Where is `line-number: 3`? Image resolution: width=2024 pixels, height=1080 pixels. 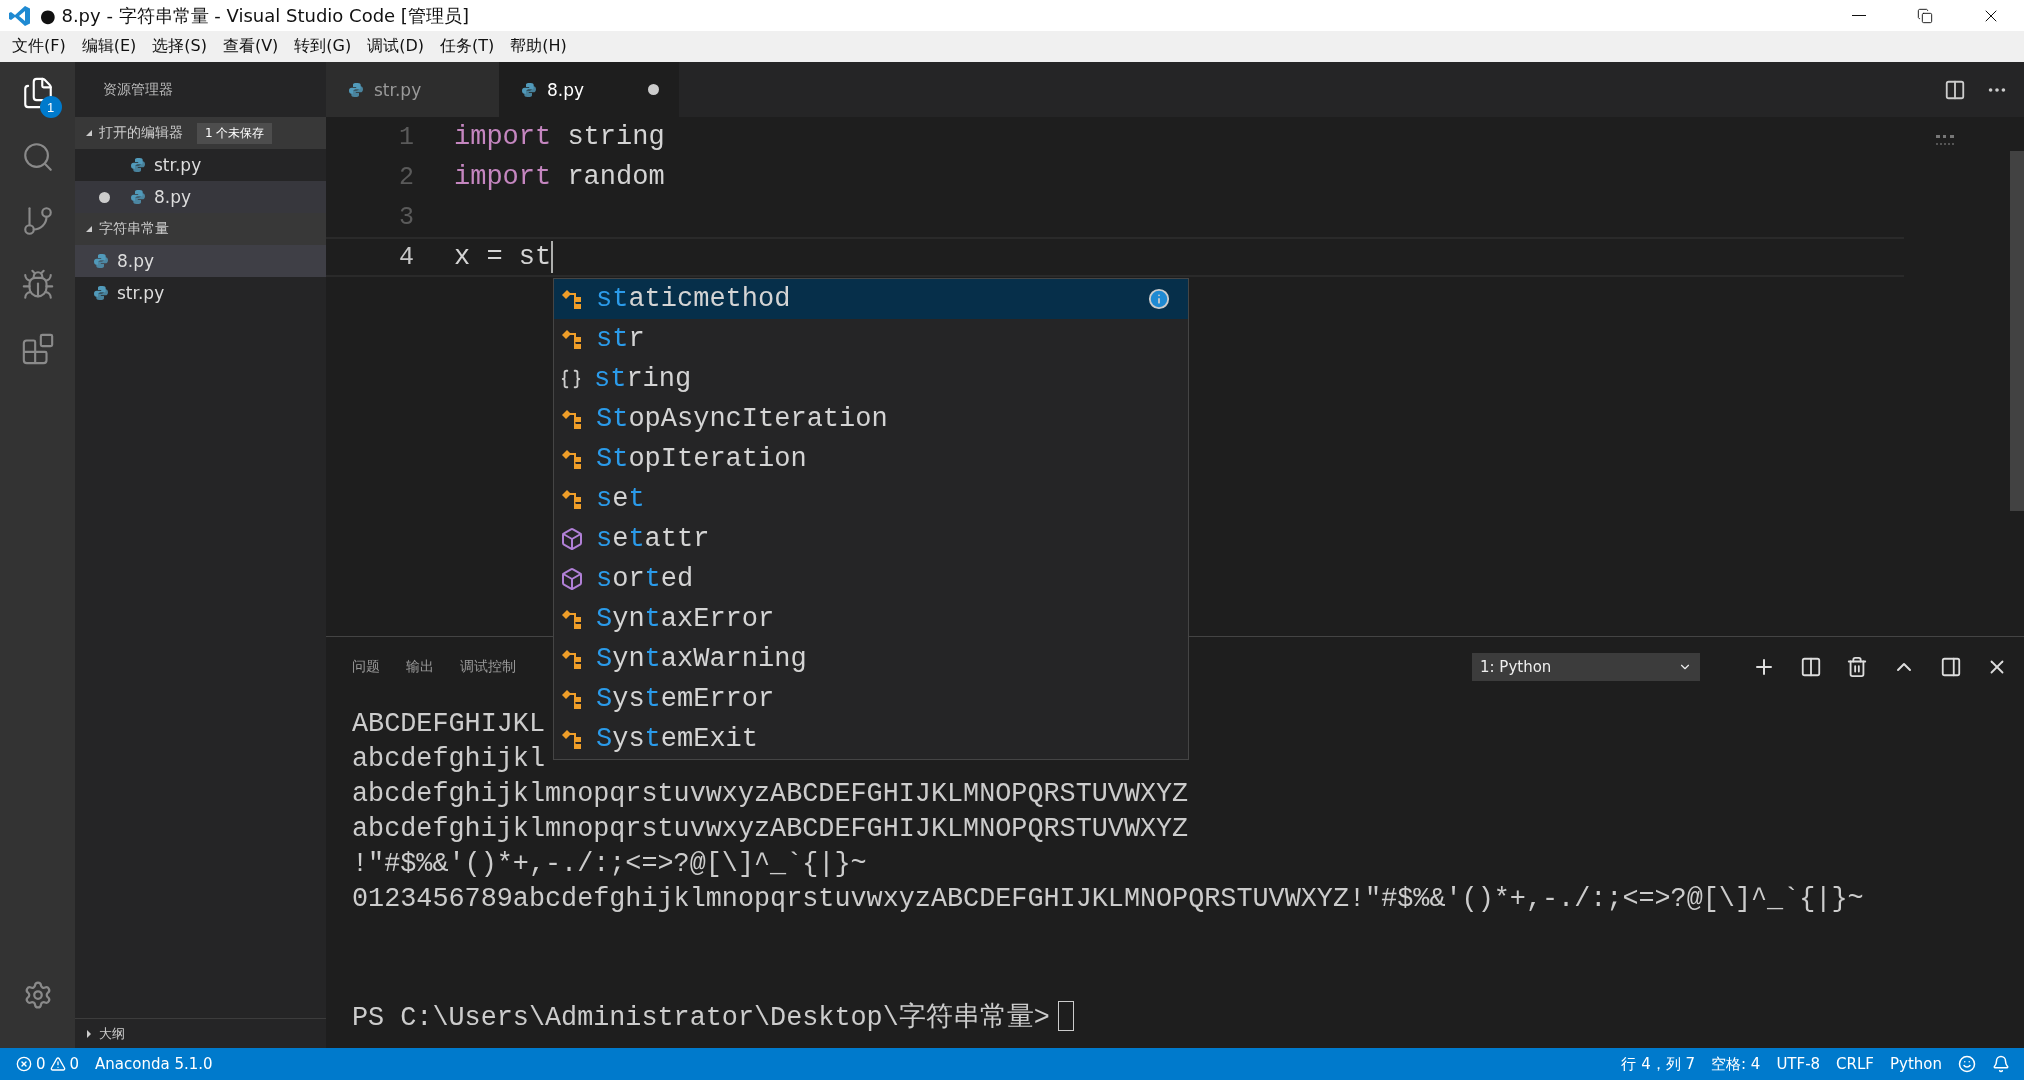
line-number: 3 is located at coordinates (406, 217).